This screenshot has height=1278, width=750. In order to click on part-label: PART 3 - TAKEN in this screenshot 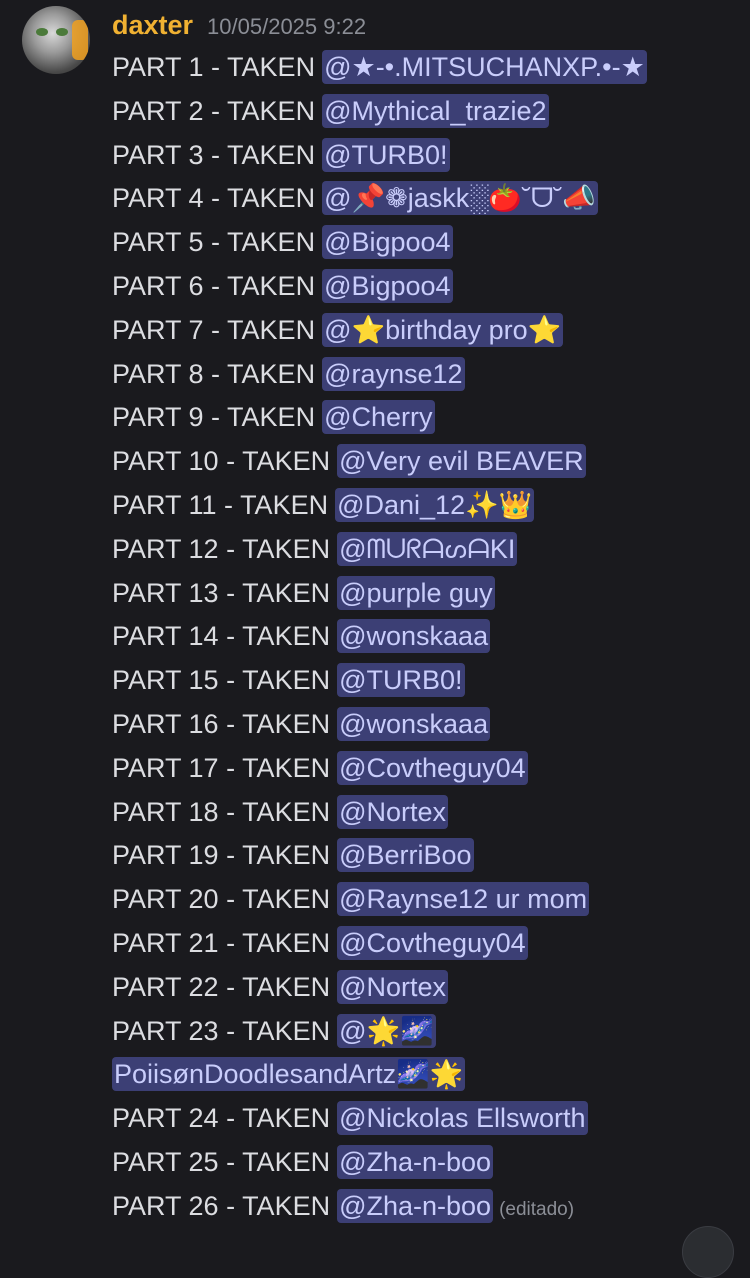, I will do `click(214, 154)`.